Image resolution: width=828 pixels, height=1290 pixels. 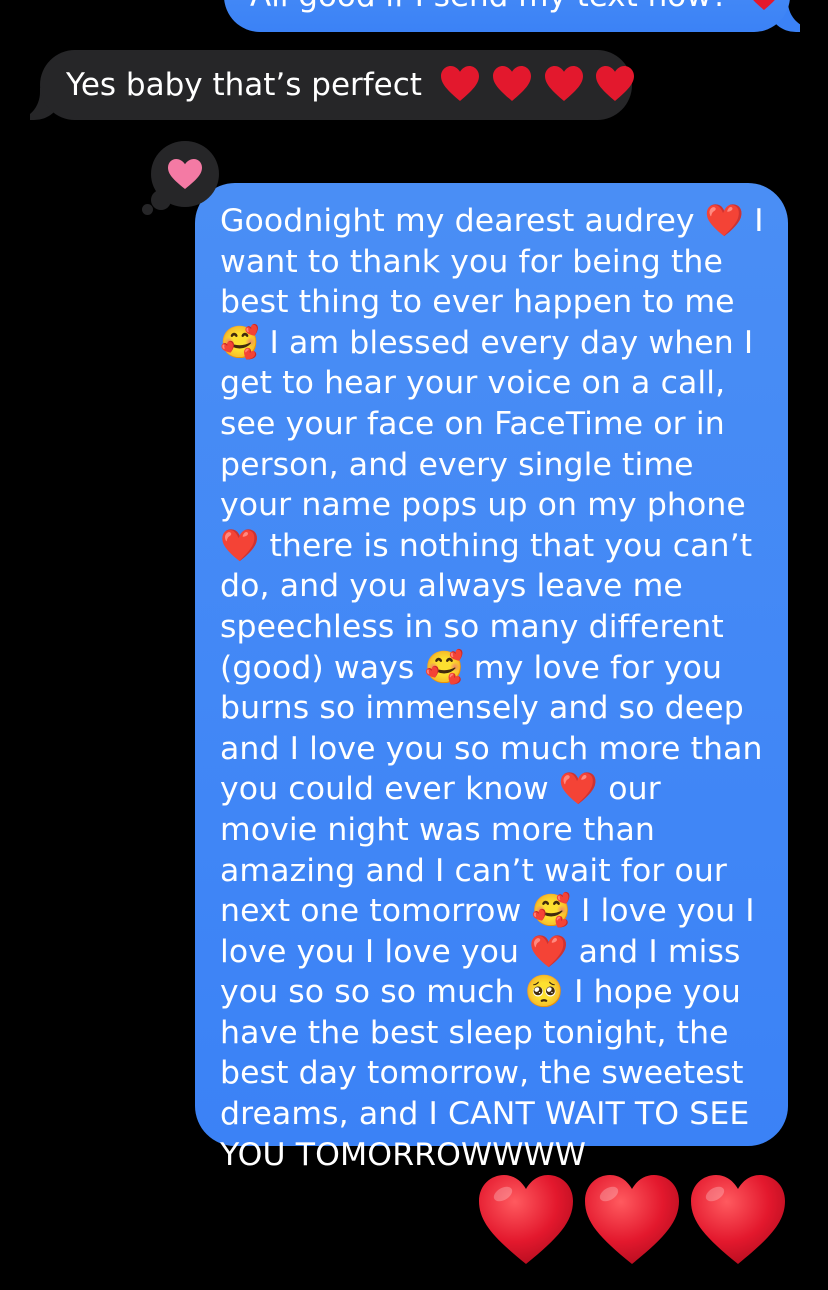 I want to click on incoming-message: Yes baby that’s perfect, so click(x=337, y=85).